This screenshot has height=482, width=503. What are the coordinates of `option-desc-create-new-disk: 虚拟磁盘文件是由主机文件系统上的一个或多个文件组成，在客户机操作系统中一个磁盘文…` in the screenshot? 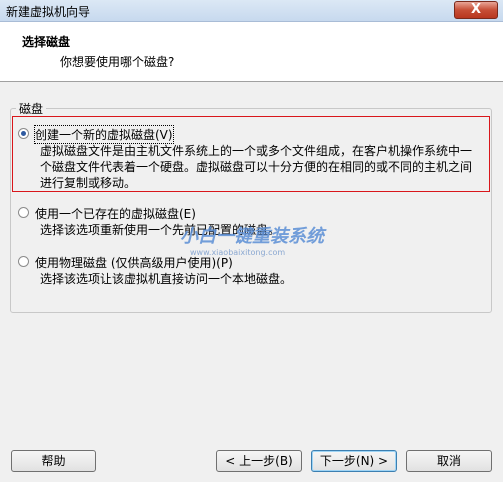 It's located at (256, 167).